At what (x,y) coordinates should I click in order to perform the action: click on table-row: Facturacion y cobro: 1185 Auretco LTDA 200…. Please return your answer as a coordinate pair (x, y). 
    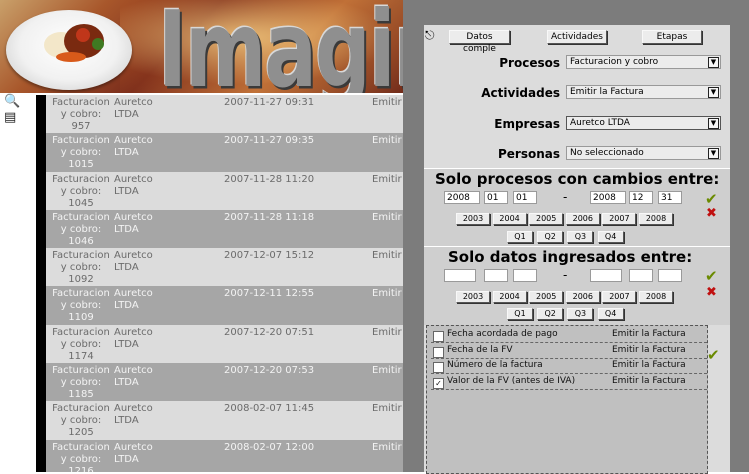
    Looking at the image, I should click on (224, 382).